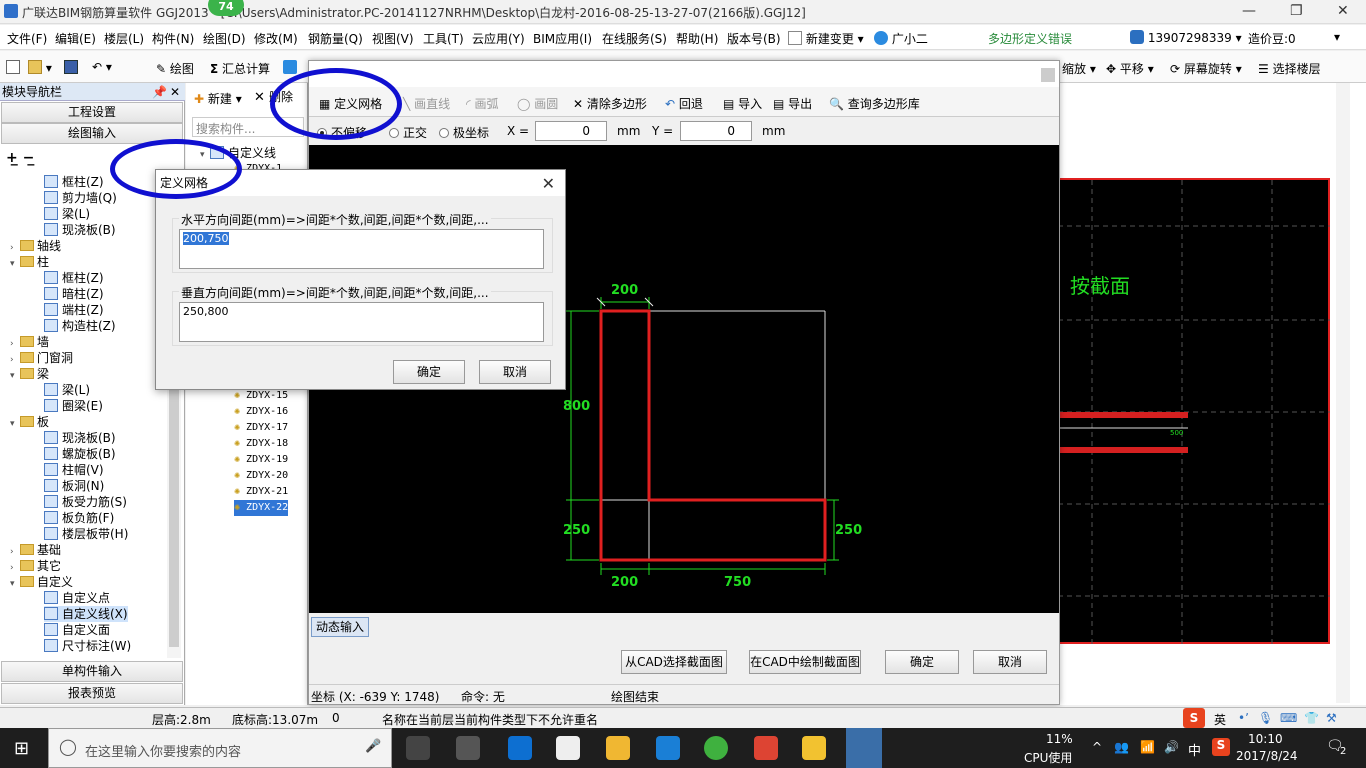 The height and width of the screenshot is (768, 1366). Describe the element at coordinates (742, 103) in the screenshot. I see `import-button: ▤ 导入` at that location.